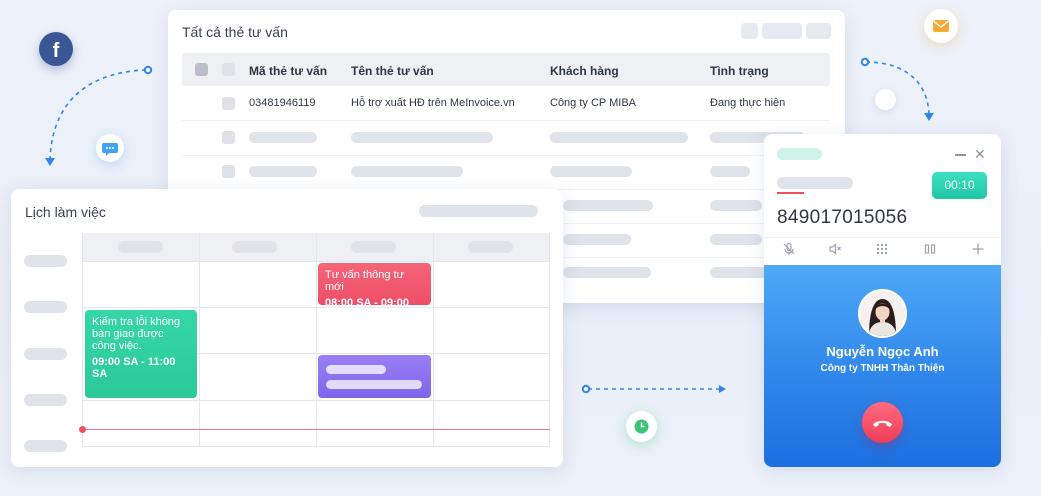 The image size is (1041, 496). I want to click on call-status-badge, so click(799, 154).